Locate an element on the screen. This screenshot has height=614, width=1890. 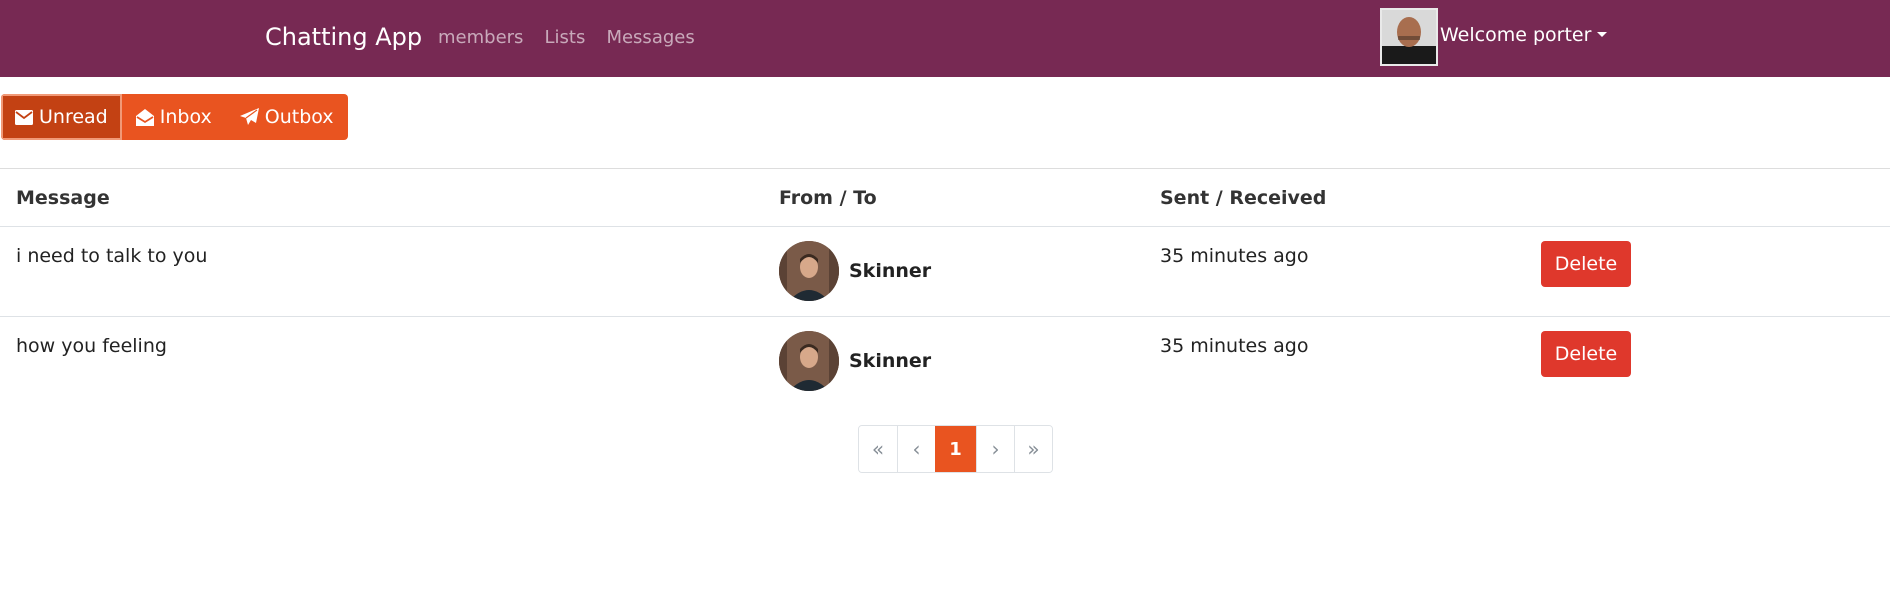
paper-plane-icon is located at coordinates (249, 117).